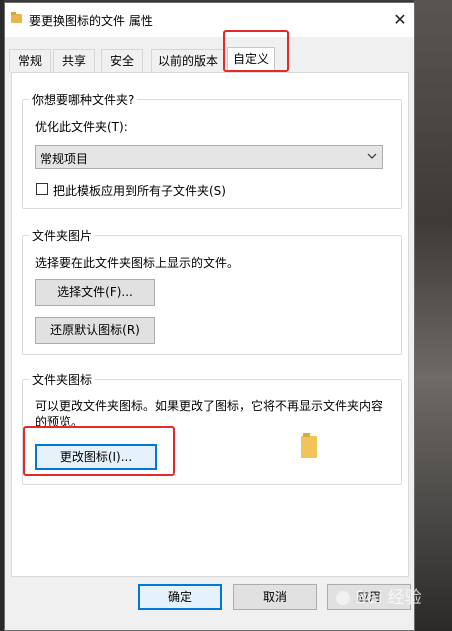 The image size is (452, 631). What do you see at coordinates (209, 20) in the screenshot?
I see `title-bar: 要更换图标的文件 属性 ✕` at bounding box center [209, 20].